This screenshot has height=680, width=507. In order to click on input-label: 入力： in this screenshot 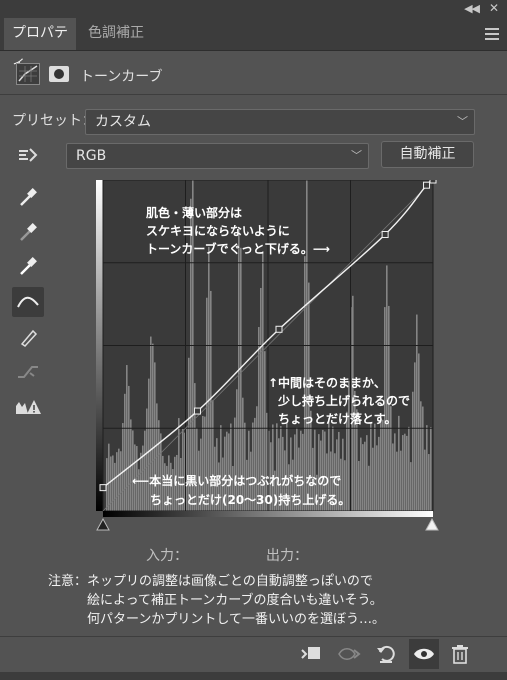, I will do `click(167, 556)`.